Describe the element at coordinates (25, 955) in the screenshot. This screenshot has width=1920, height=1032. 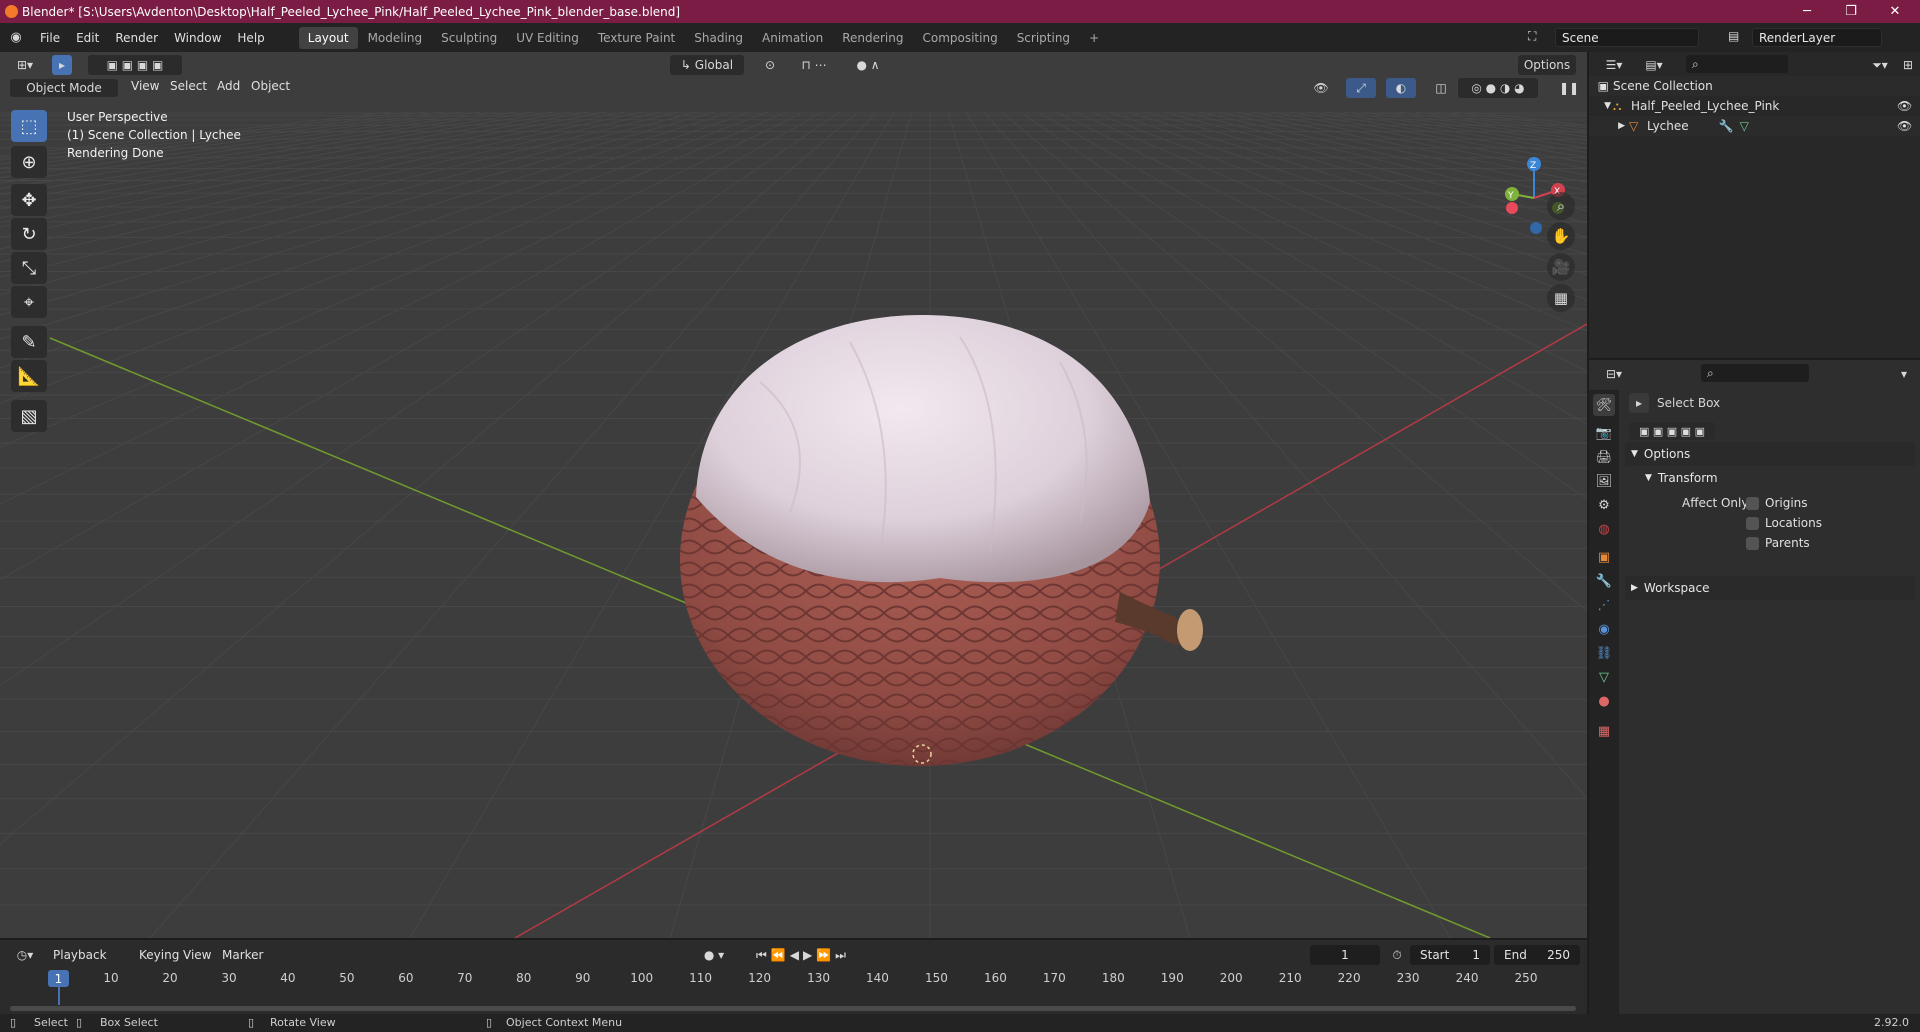
I see `timeline-editor-type-icon: ◷▾` at that location.